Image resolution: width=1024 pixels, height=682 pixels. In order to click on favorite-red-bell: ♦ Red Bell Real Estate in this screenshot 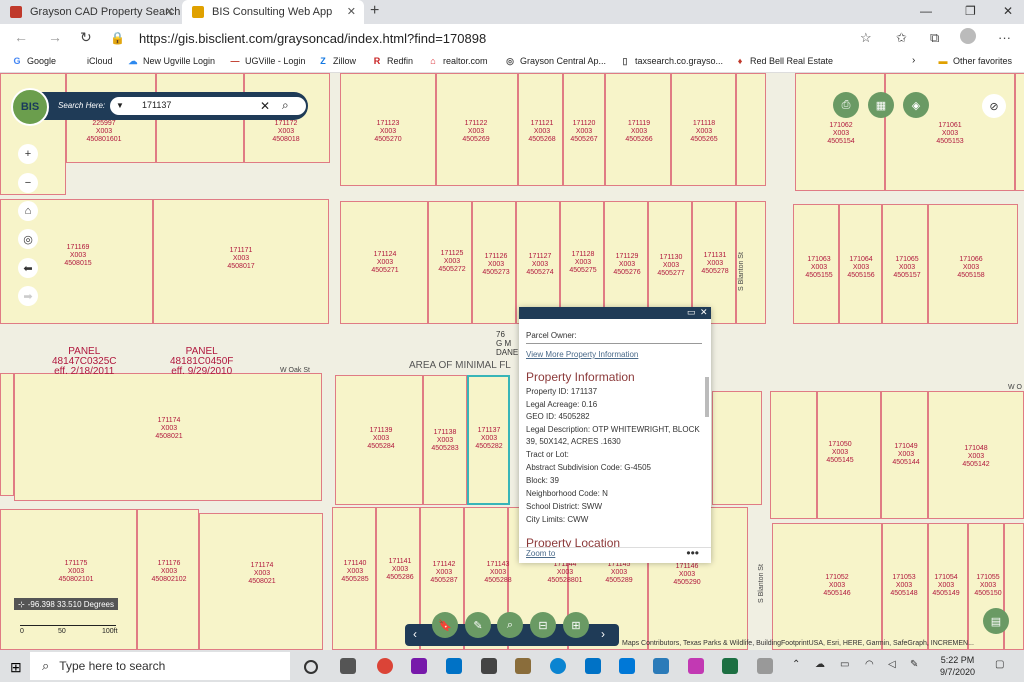, I will do `click(784, 61)`.